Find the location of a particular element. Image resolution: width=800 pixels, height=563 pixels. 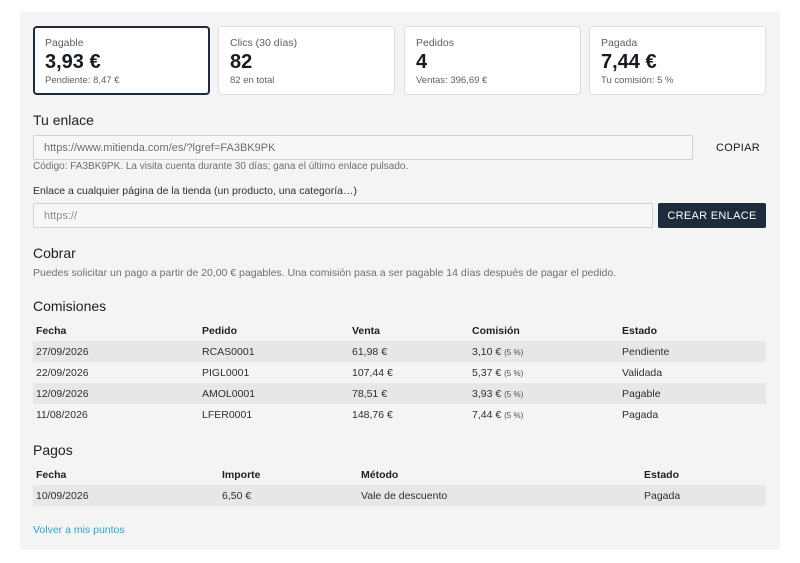

cell-status: Pendiente is located at coordinates (692, 351).